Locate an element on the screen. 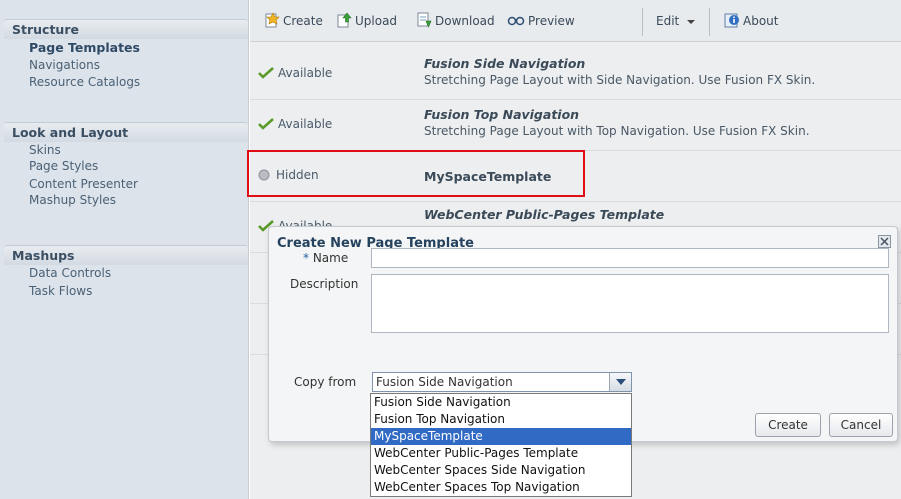 The image size is (901, 499). preview-button: Preview is located at coordinates (541, 21).